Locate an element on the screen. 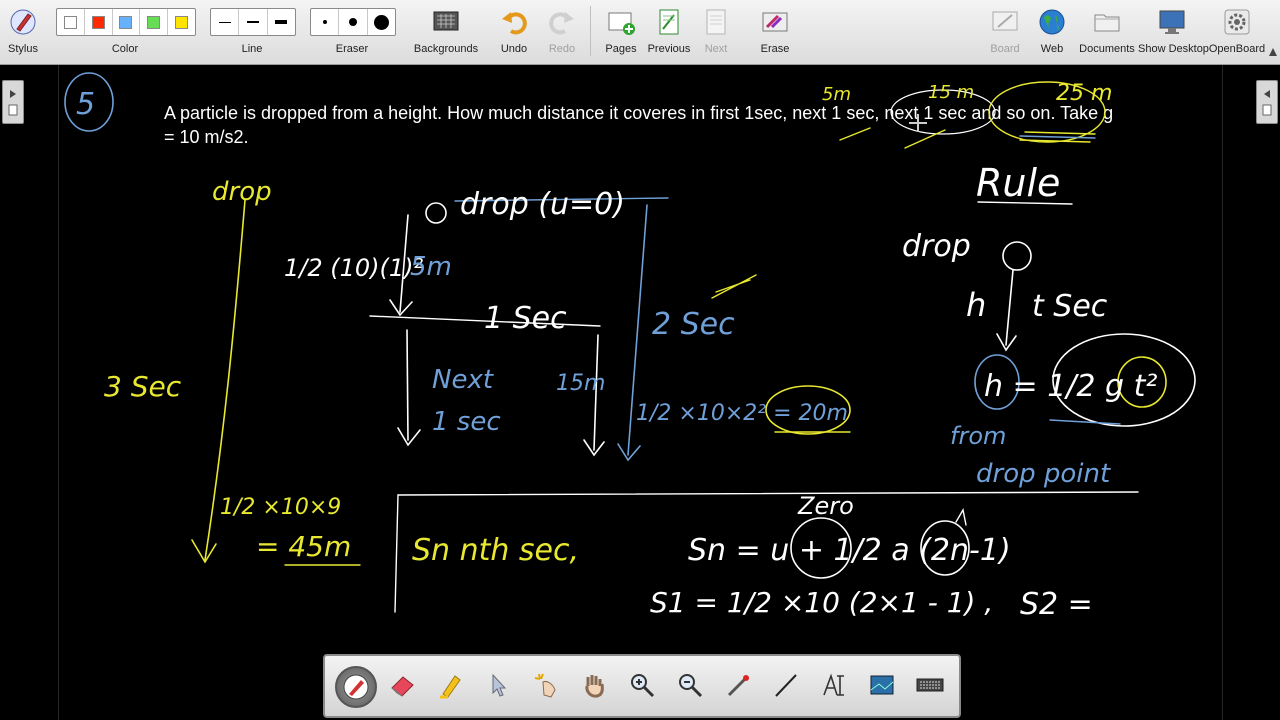  documents-label: Documents is located at coordinates (1107, 49).